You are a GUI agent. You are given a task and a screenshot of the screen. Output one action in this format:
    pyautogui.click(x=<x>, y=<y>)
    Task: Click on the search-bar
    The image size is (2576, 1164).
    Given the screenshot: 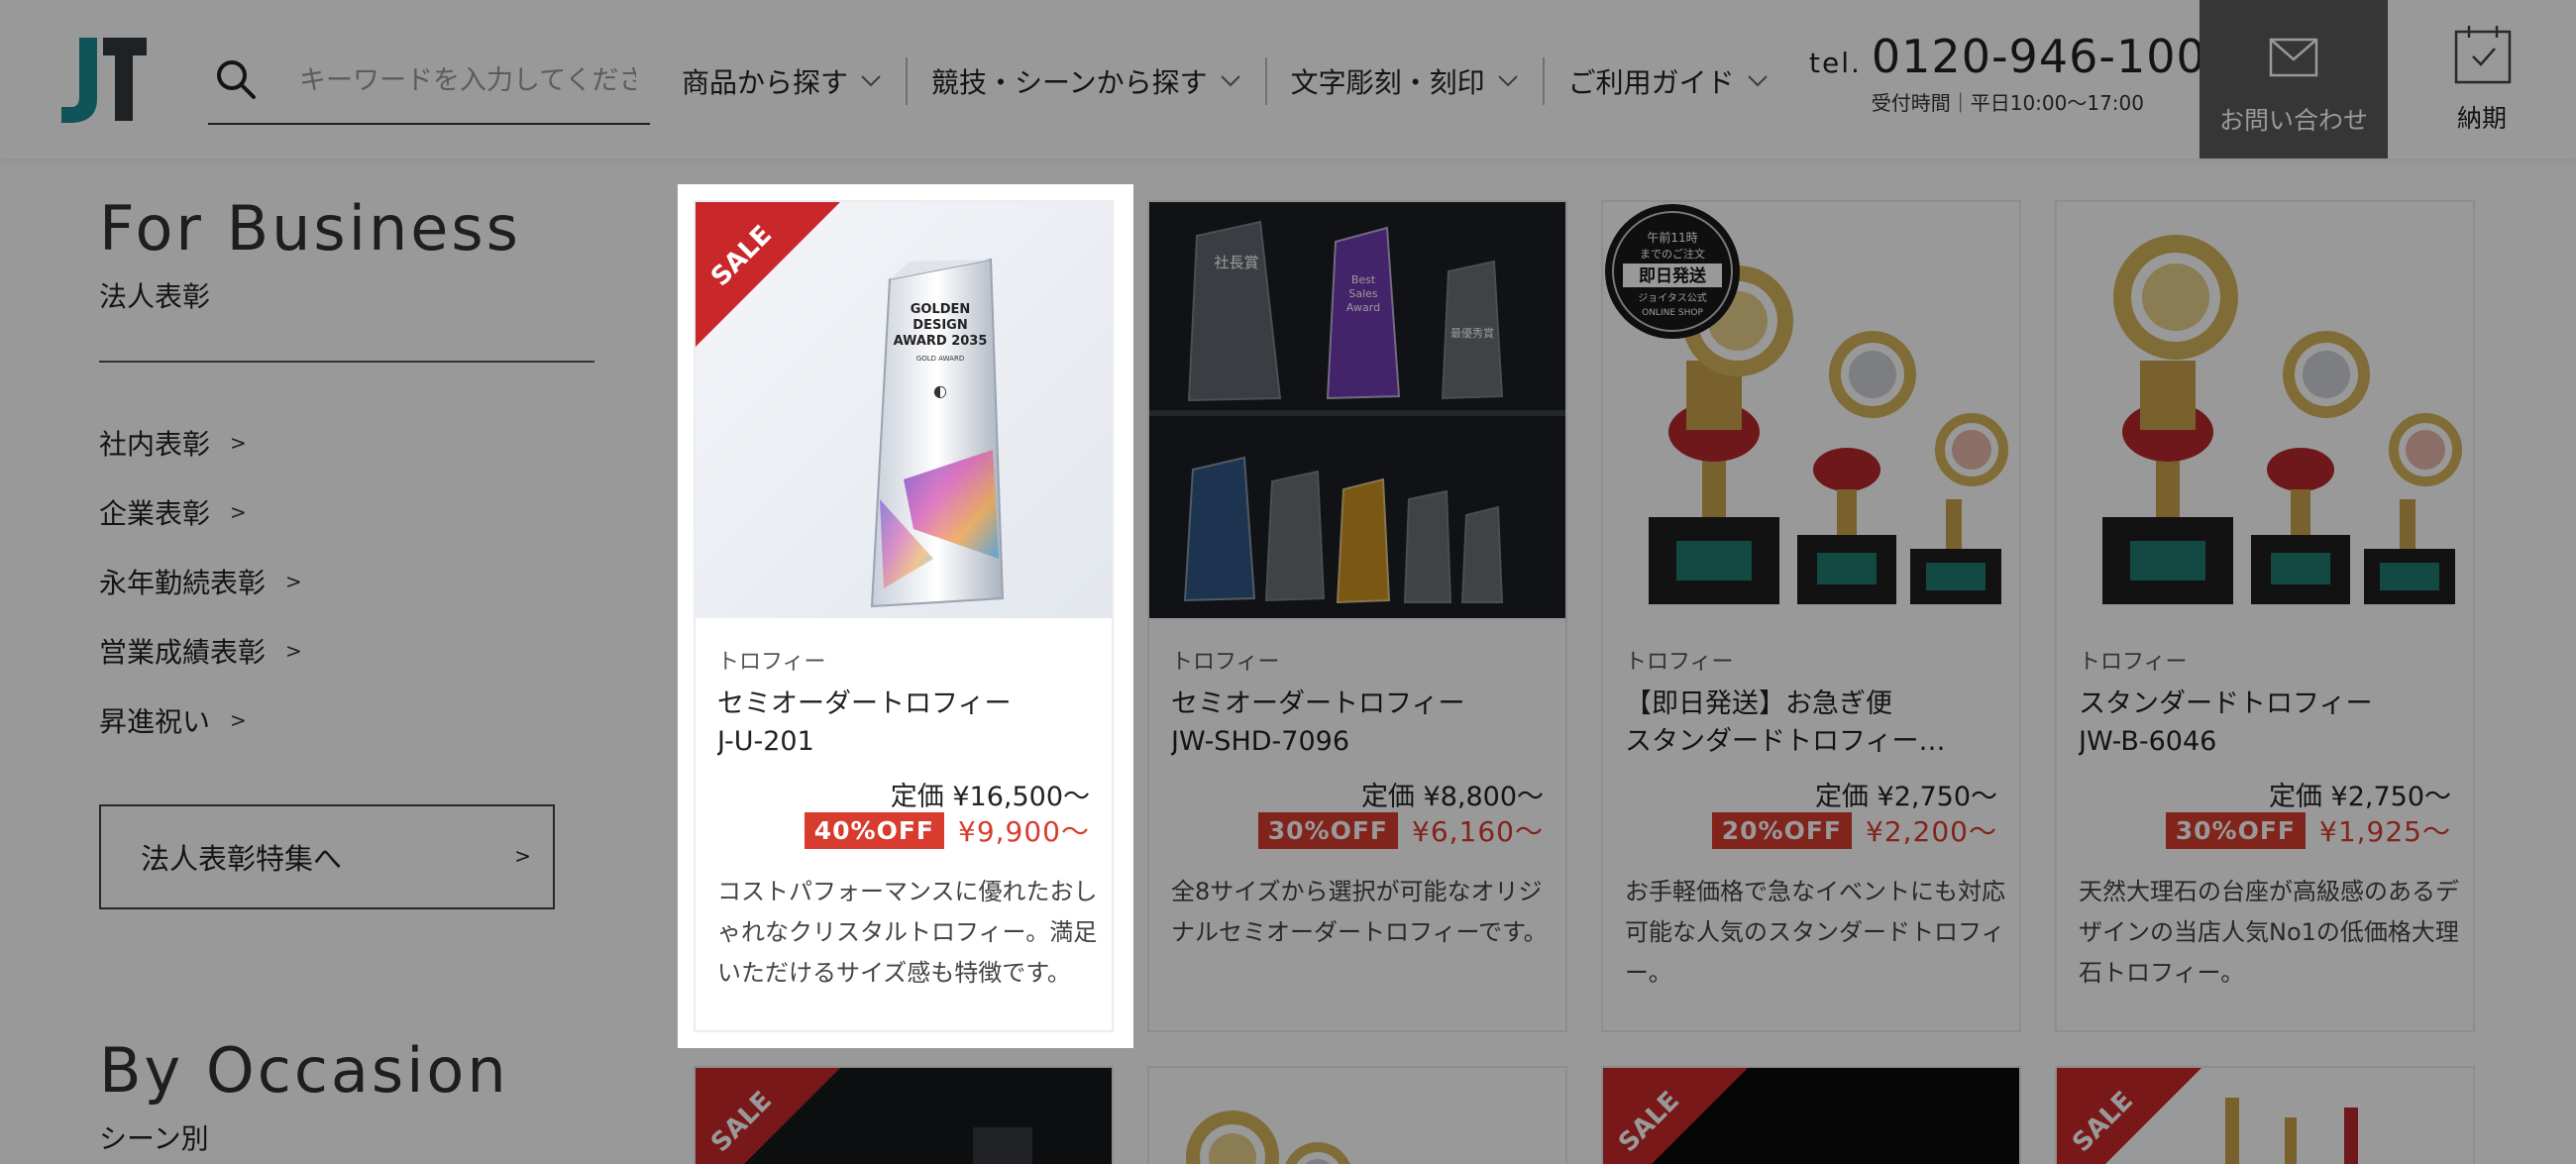 What is the action you would take?
    pyautogui.click(x=429, y=84)
    